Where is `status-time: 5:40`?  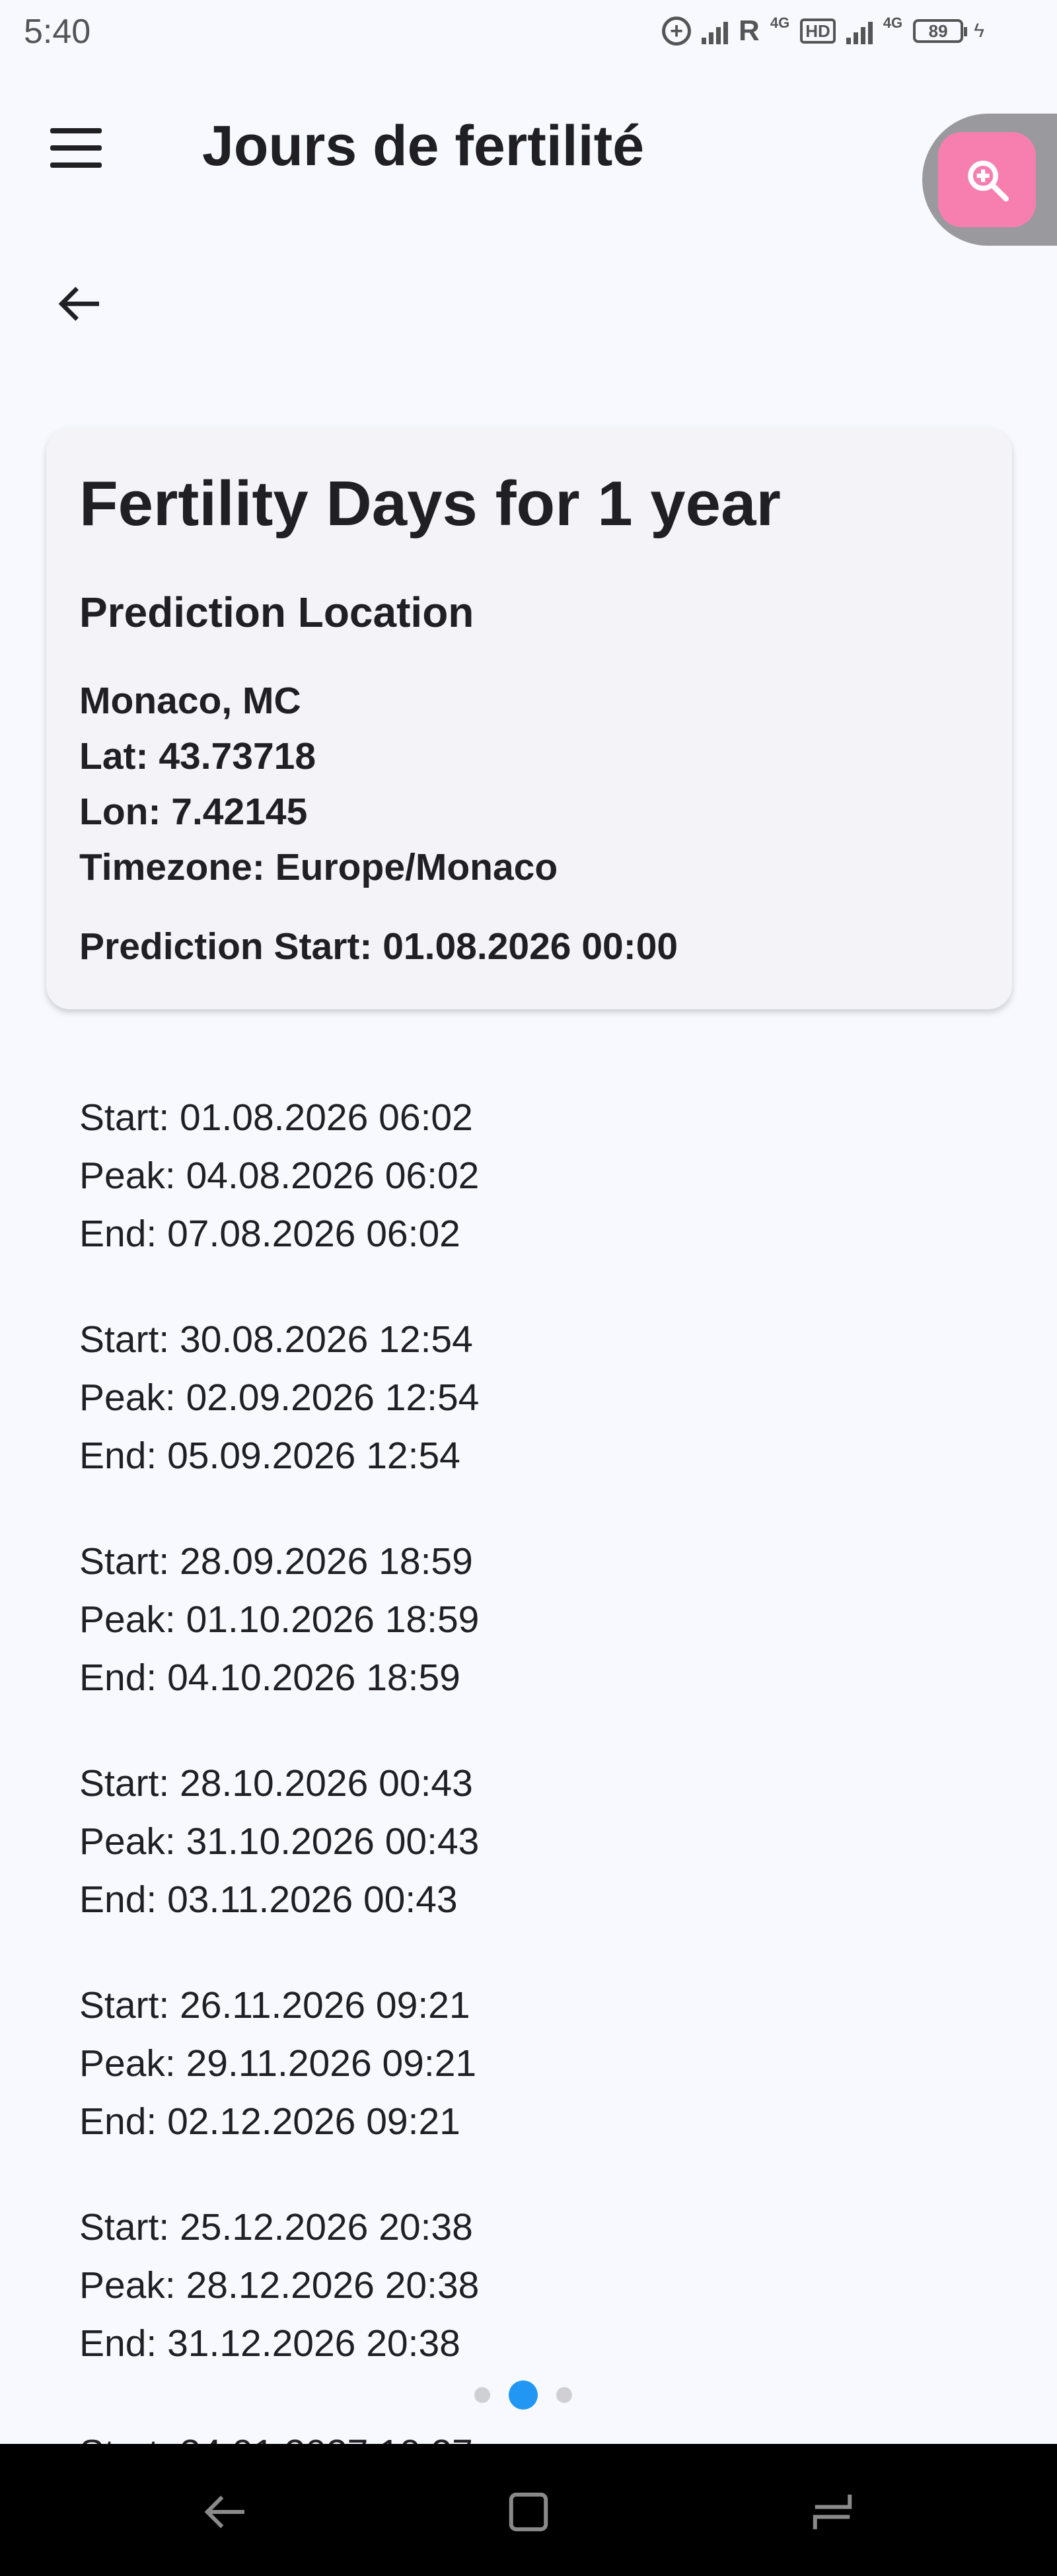 status-time: 5:40 is located at coordinates (57, 32).